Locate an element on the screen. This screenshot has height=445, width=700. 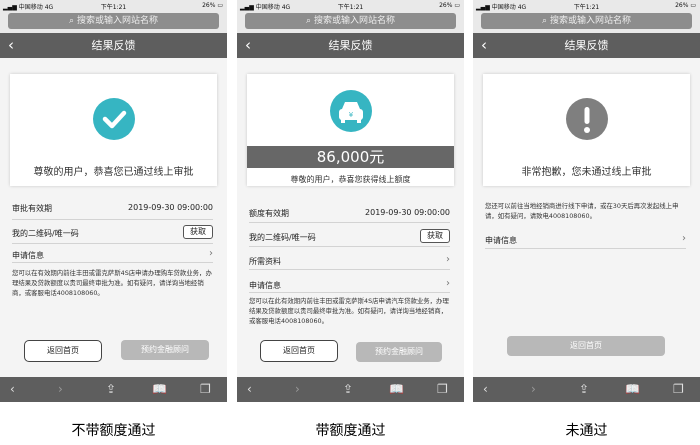
caption-approved-with-limit: 带额度通过 is located at coordinates (350, 431).